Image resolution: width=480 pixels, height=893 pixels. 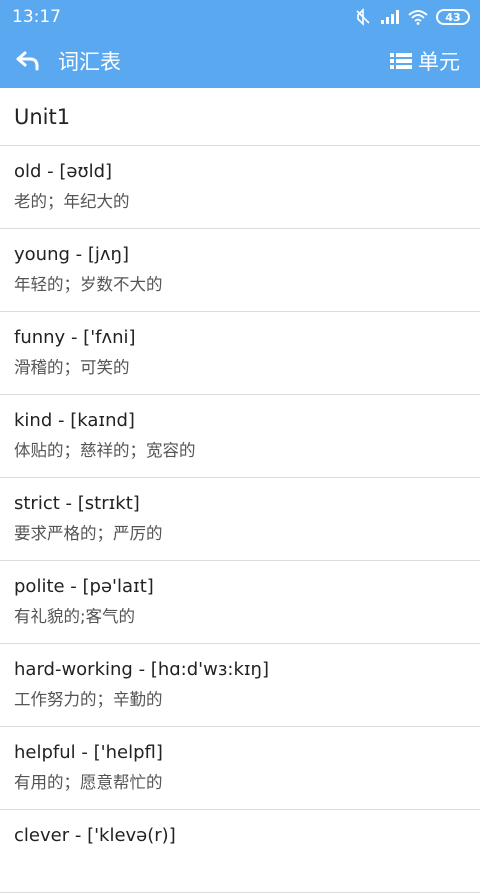 I want to click on word-text: kind, so click(x=33, y=420).